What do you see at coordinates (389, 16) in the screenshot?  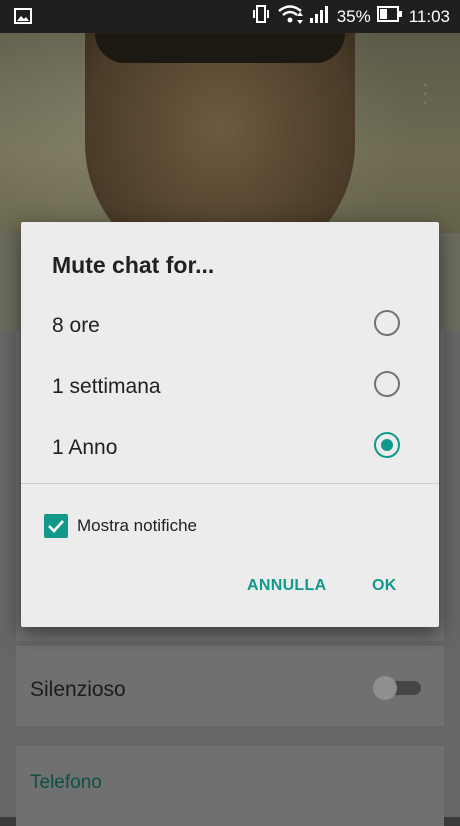 I see `battery-icon` at bounding box center [389, 16].